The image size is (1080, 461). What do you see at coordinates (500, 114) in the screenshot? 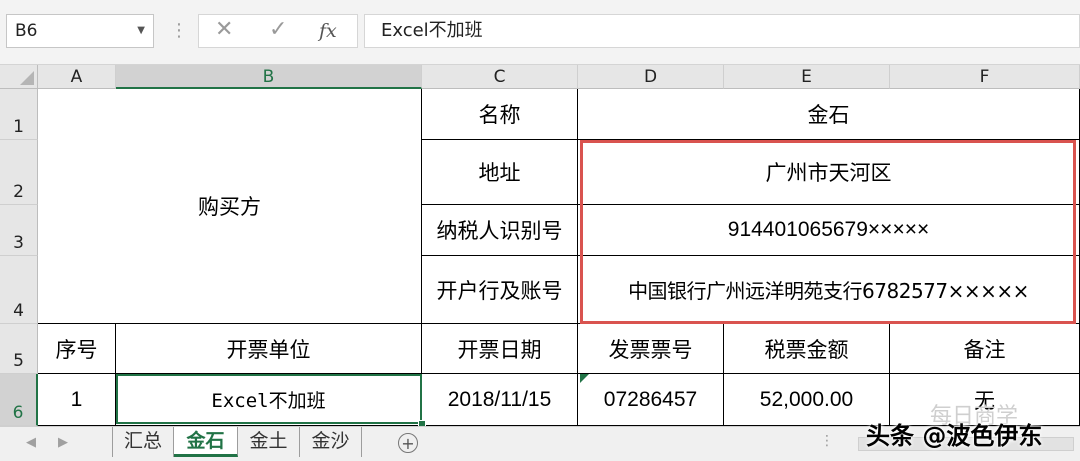
I see `cell-name-label: 名称` at bounding box center [500, 114].